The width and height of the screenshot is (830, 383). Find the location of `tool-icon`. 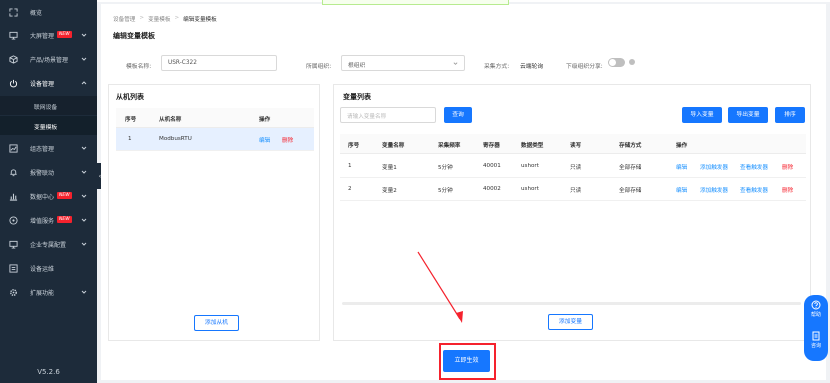

tool-icon is located at coordinates (13, 268).